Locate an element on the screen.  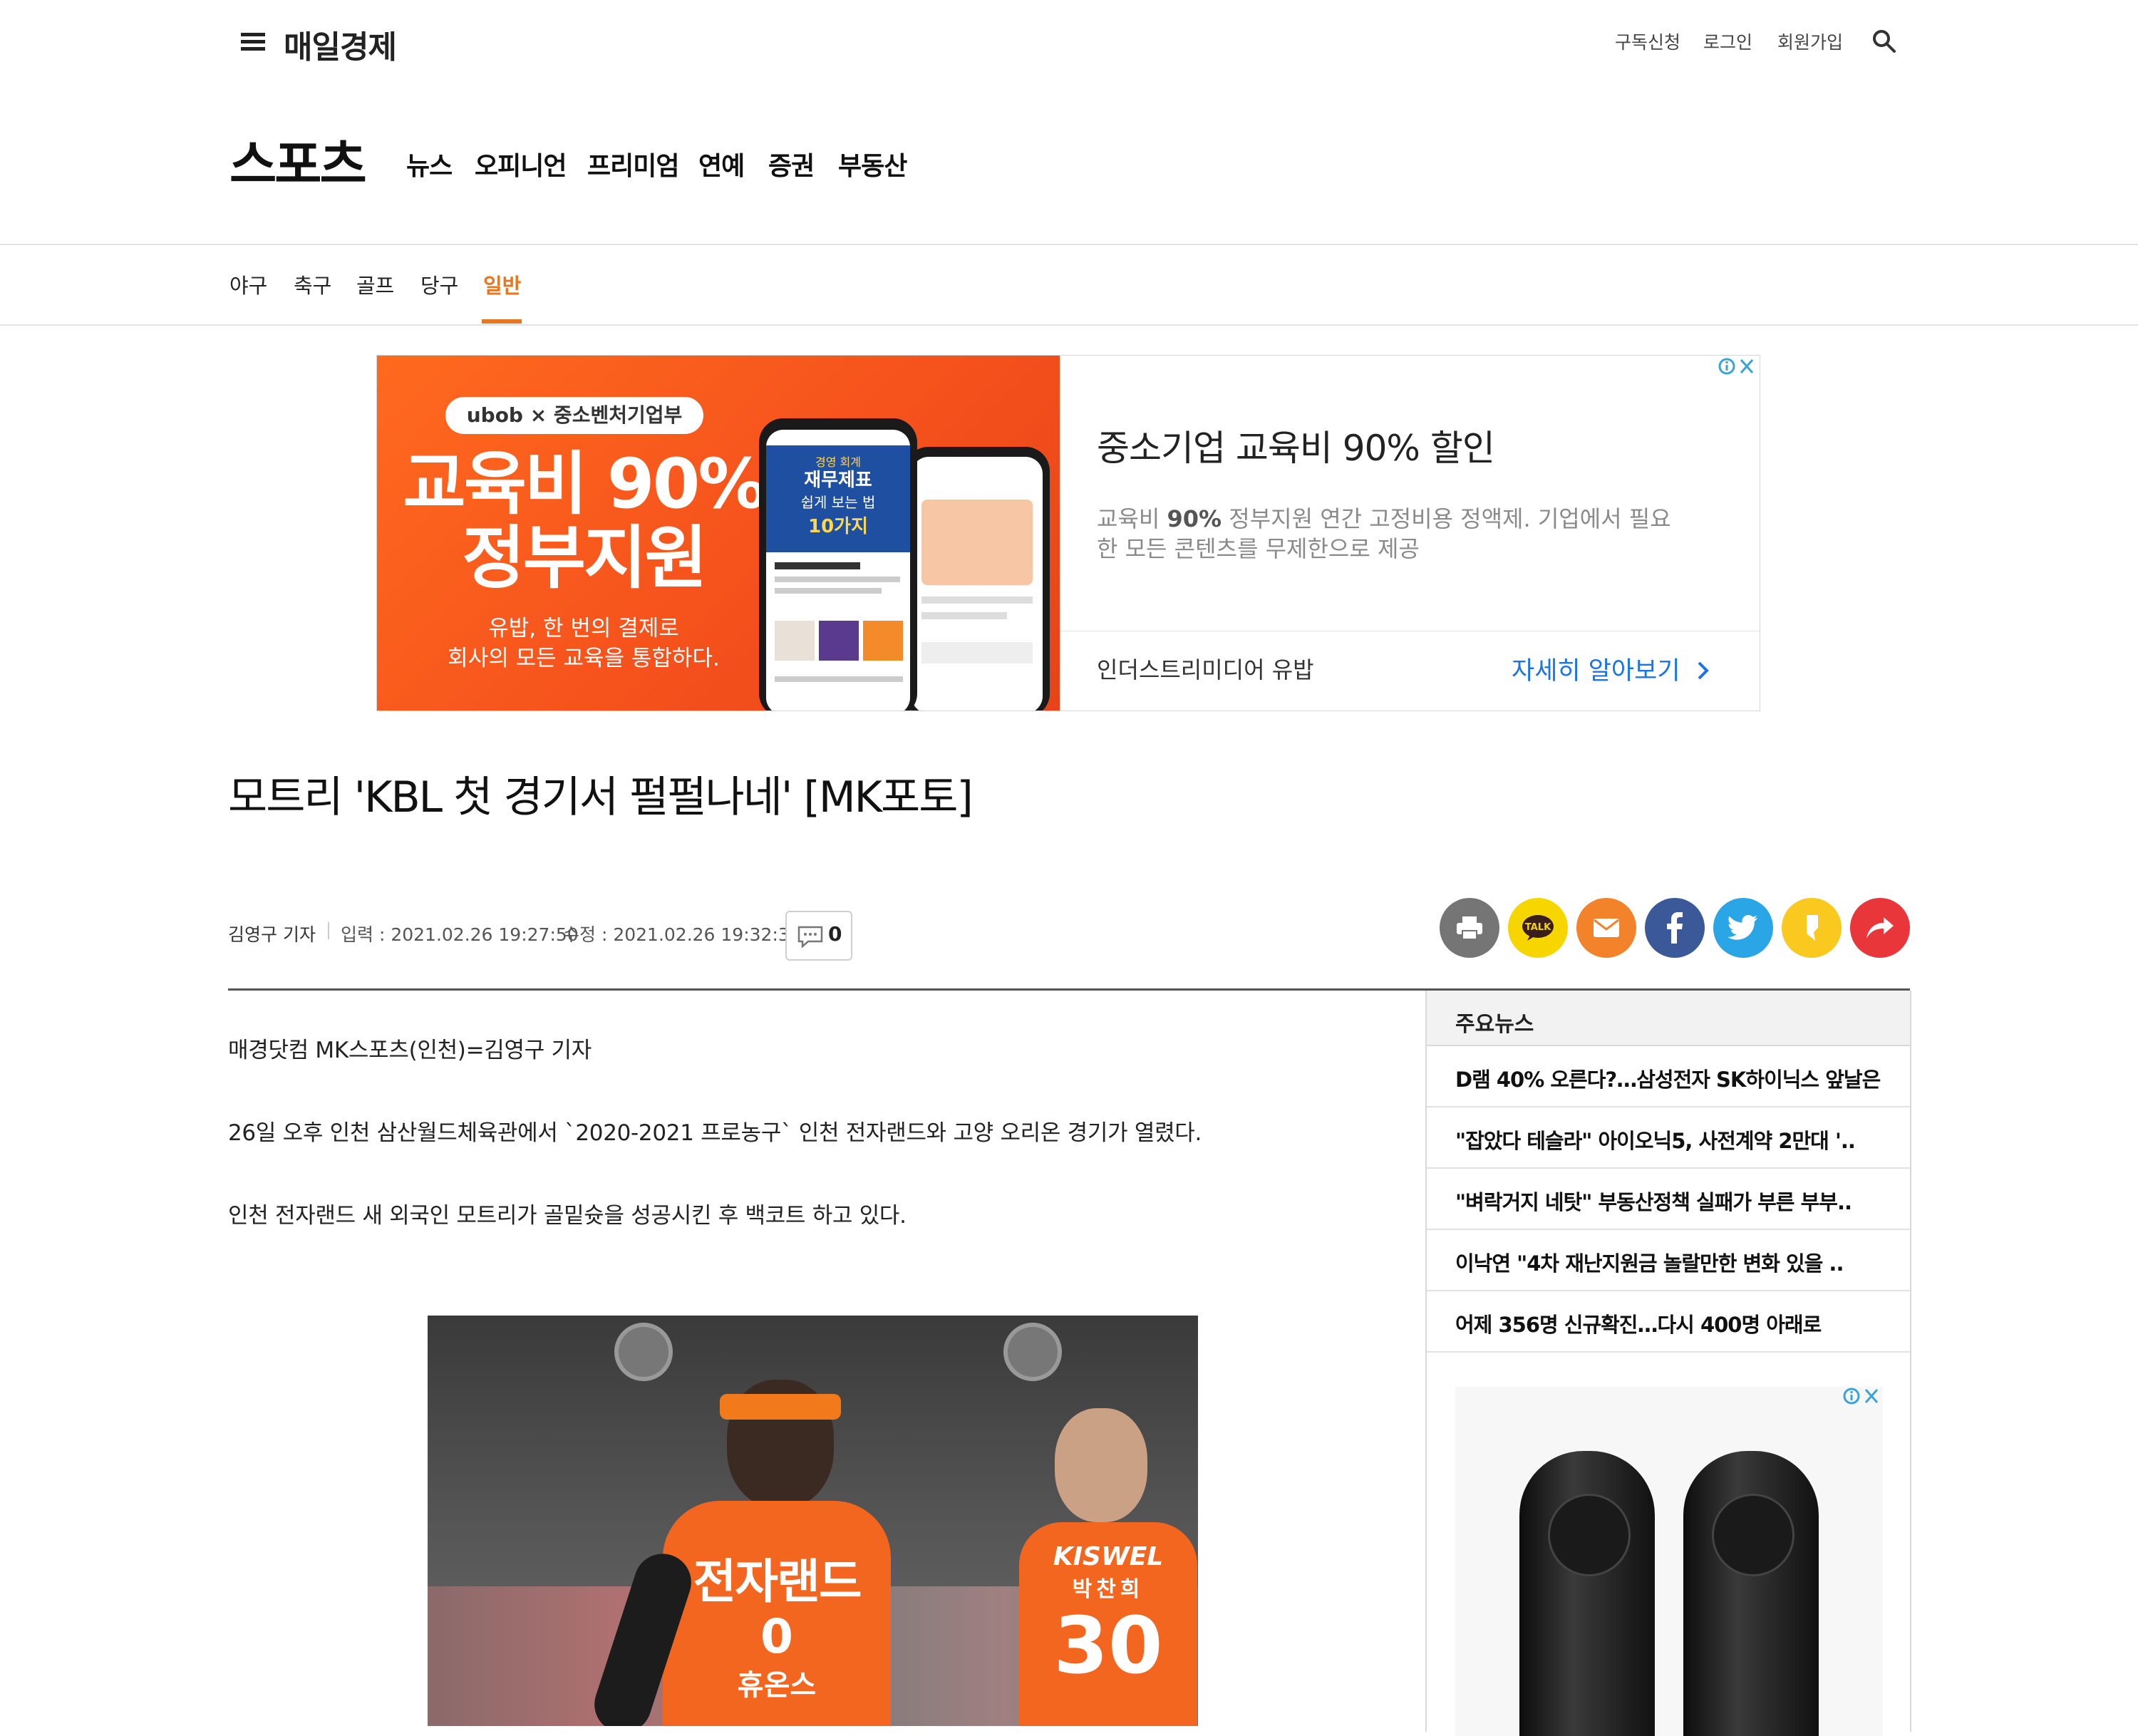
twitter-button is located at coordinates (1743, 928).